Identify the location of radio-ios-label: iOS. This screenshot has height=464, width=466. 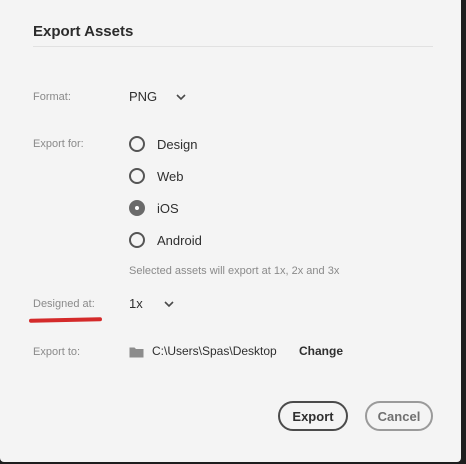
(168, 208).